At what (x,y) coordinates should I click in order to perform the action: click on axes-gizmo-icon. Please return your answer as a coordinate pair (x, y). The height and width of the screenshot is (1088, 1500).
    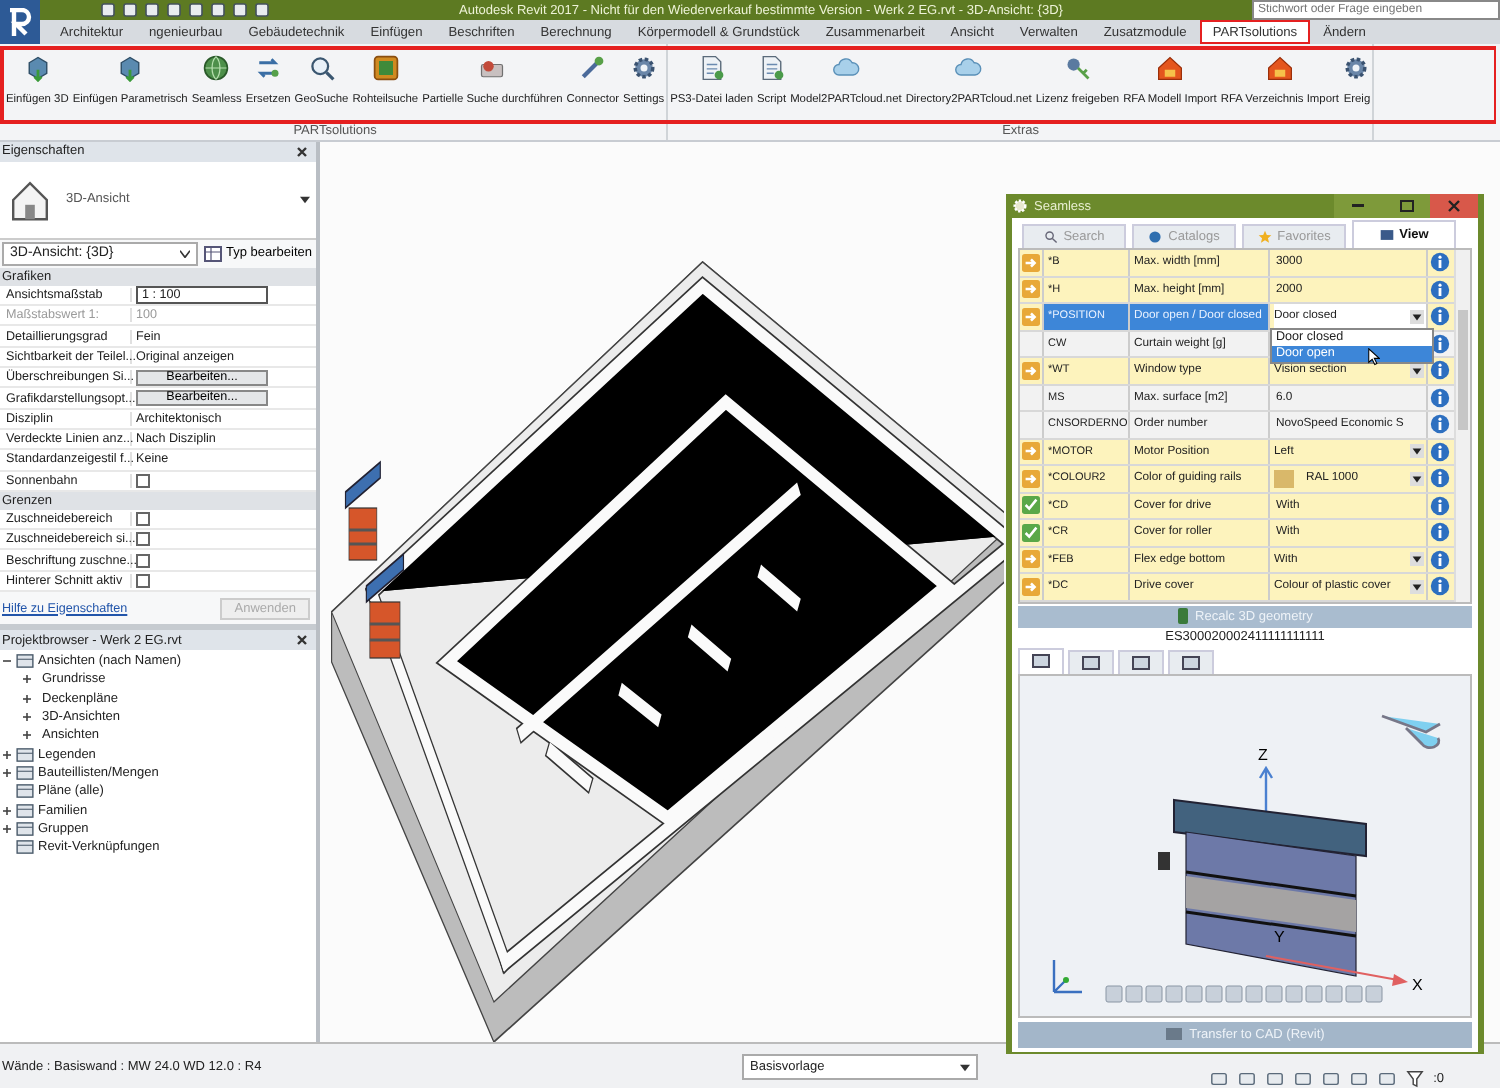
    Looking at the image, I should click on (1067, 975).